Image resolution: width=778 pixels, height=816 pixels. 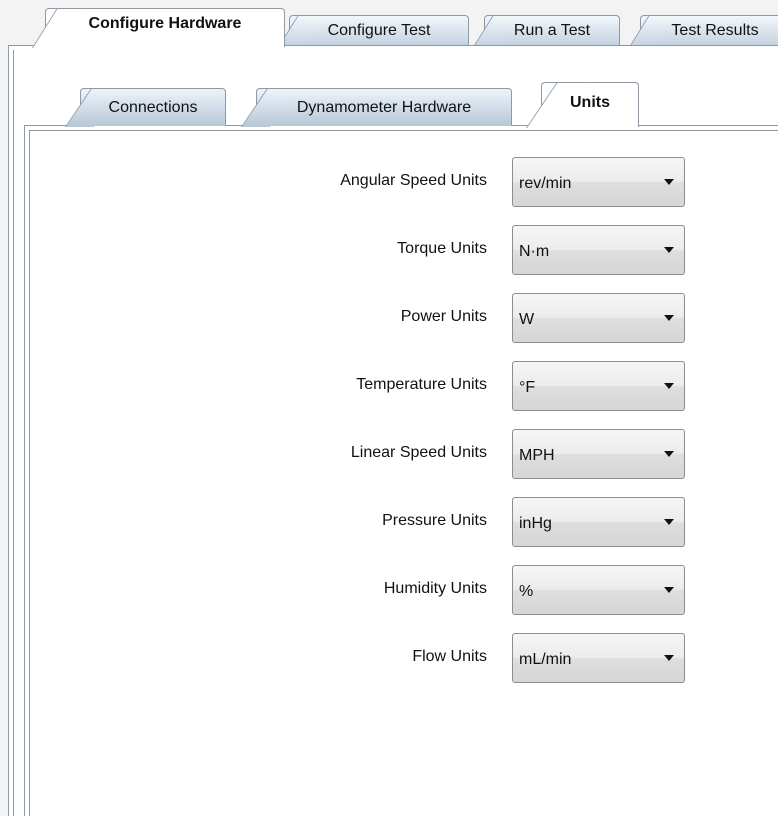 I want to click on humidity-units-label: Humidity Units, so click(x=435, y=588).